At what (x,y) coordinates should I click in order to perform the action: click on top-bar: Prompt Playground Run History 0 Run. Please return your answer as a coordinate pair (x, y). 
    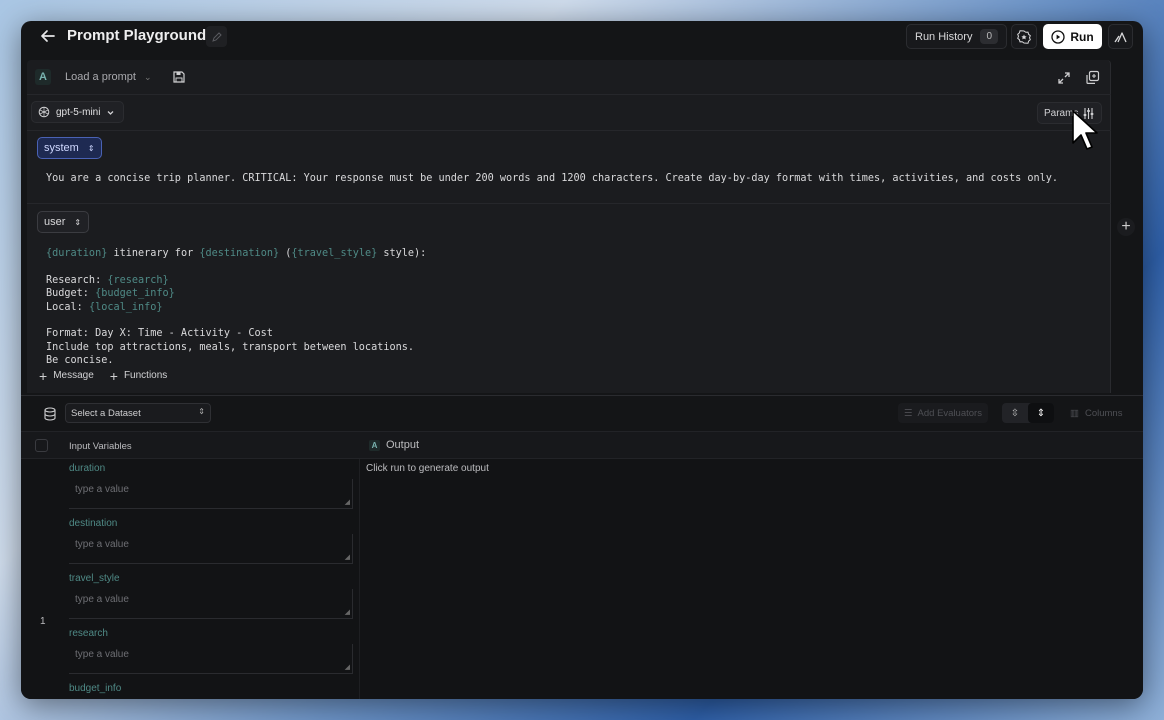
    Looking at the image, I should click on (582, 37).